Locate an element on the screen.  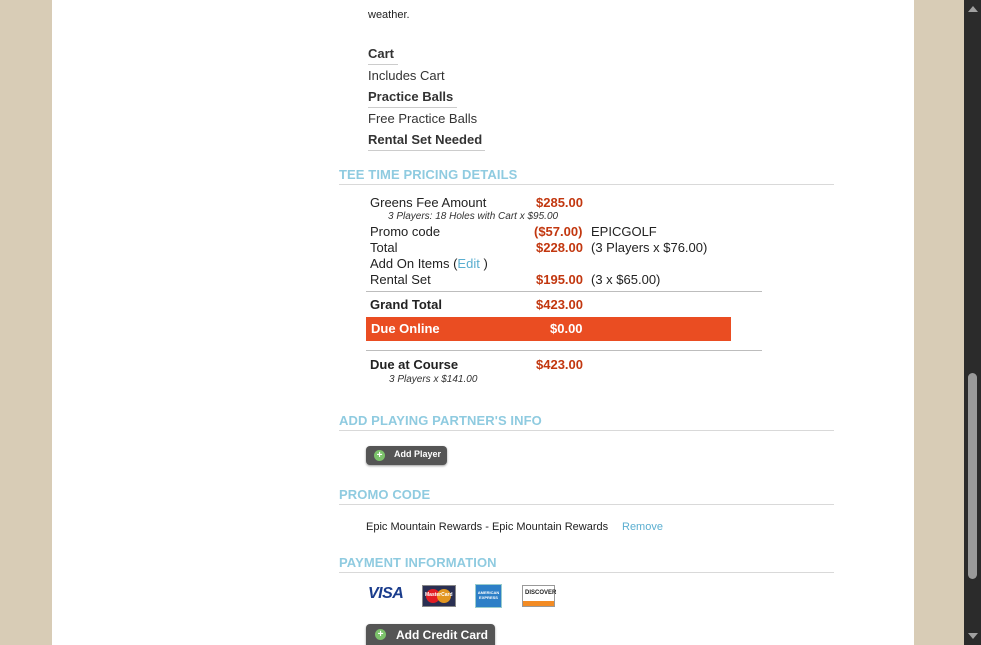
add-credit-card-label: Add Credit Card is located at coordinates (442, 635).